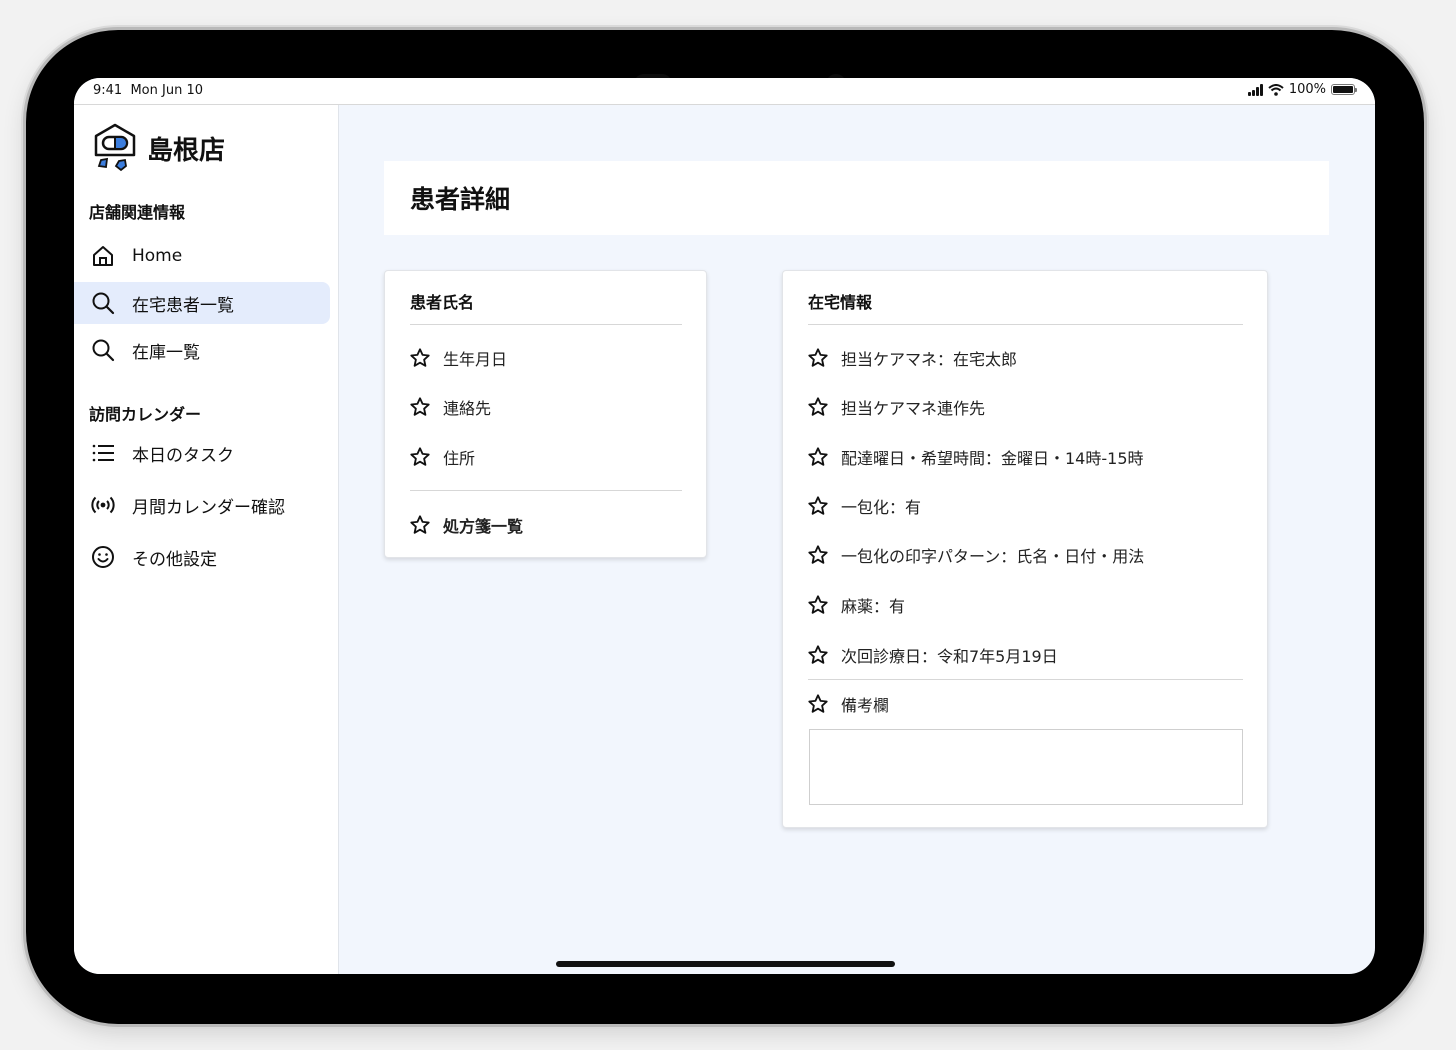 This screenshot has height=1050, width=1456. I want to click on remarks-textarea, so click(1026, 767).